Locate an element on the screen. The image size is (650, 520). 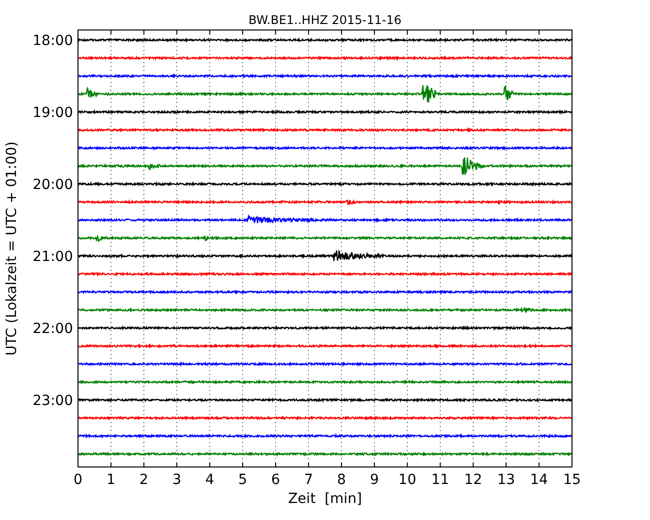
tick-label: 23:00 is located at coordinates (52, 401).